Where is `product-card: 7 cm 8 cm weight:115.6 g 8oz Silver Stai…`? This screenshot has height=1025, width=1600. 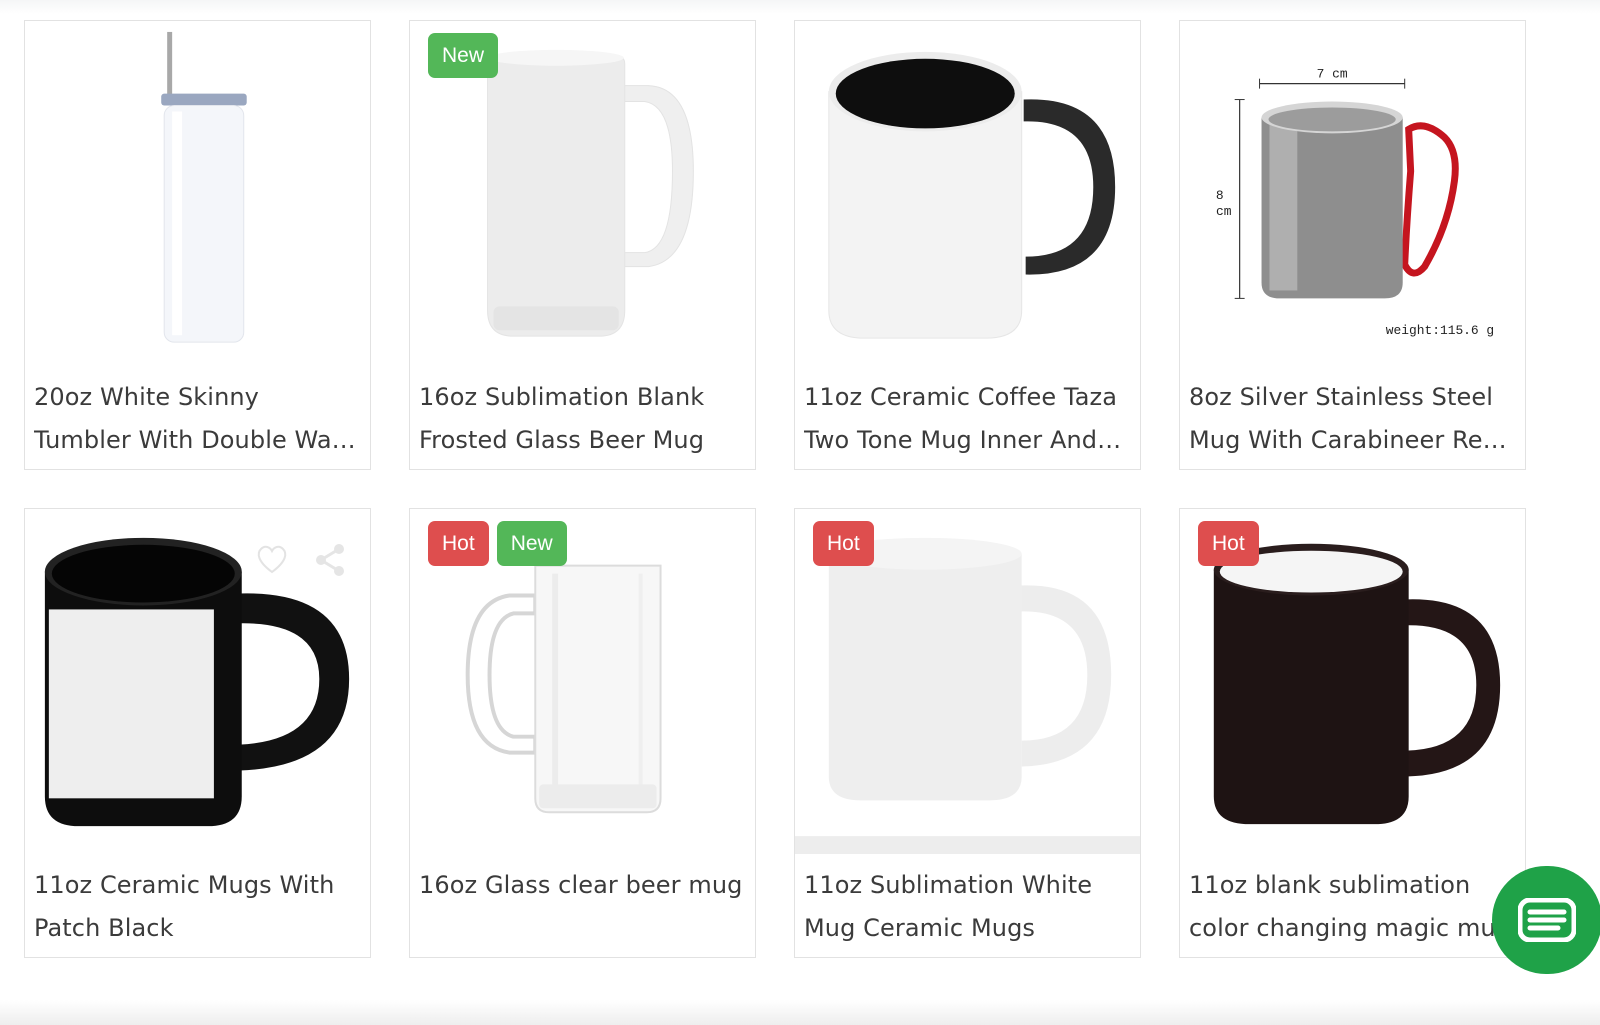 product-card: 7 cm 8 cm weight:115.6 g 8oz Silver Stai… is located at coordinates (1352, 245).